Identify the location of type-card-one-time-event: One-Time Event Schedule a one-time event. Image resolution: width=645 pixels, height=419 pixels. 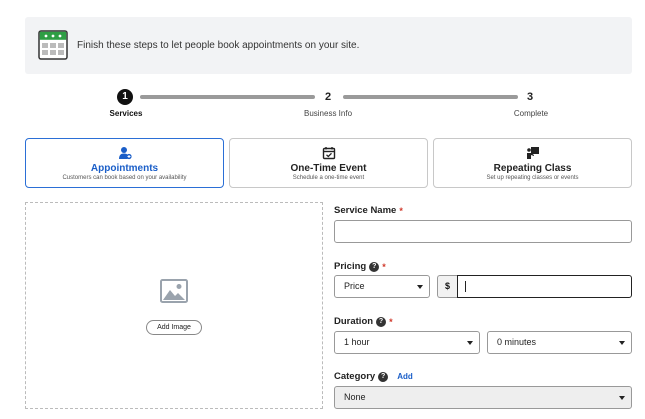
(328, 163).